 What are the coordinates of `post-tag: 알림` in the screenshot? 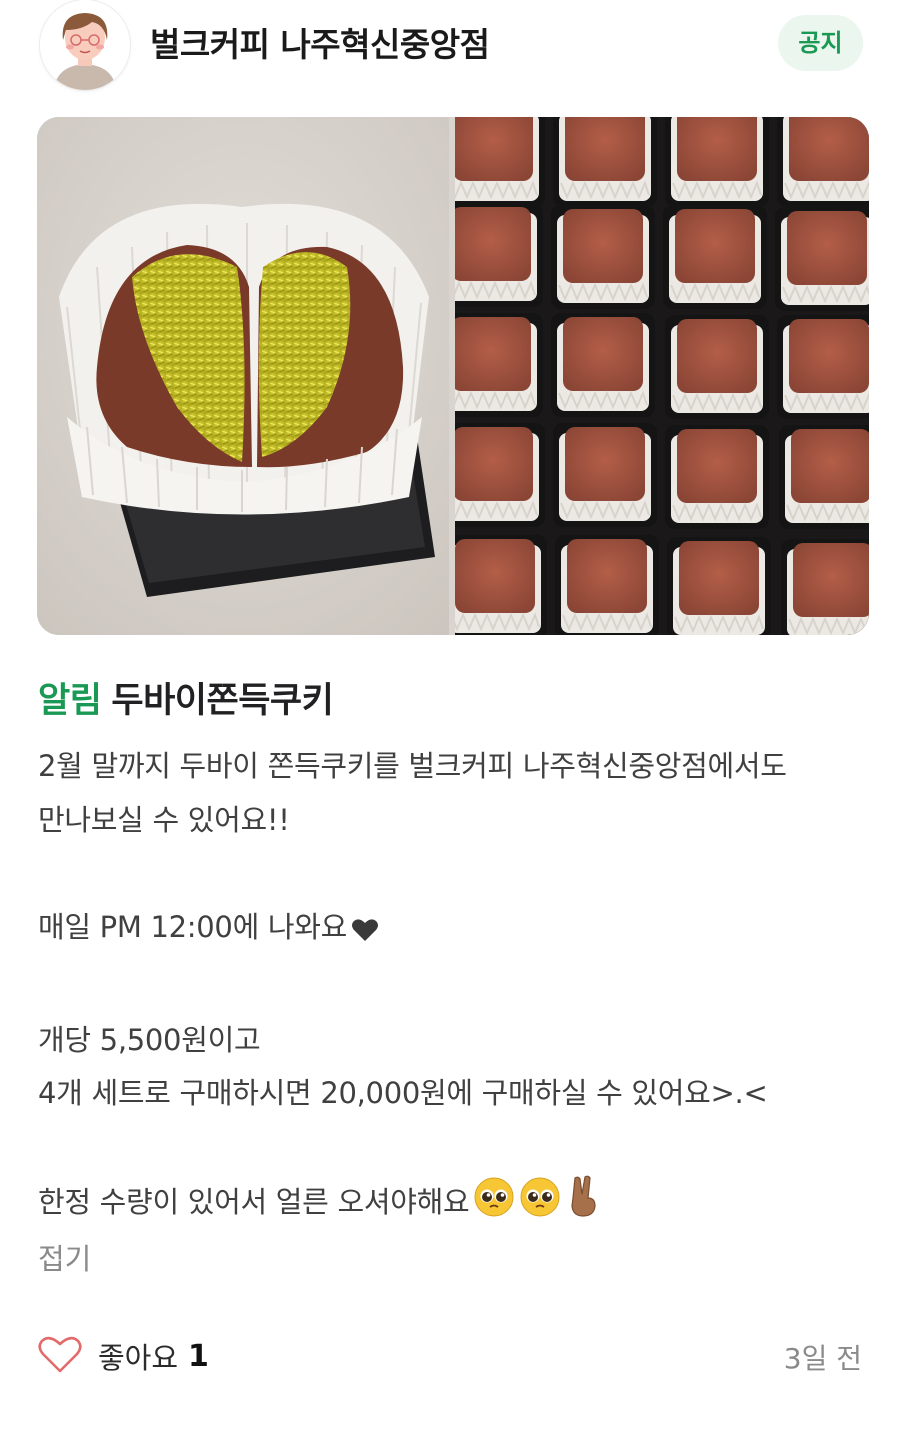 It's located at (70, 701).